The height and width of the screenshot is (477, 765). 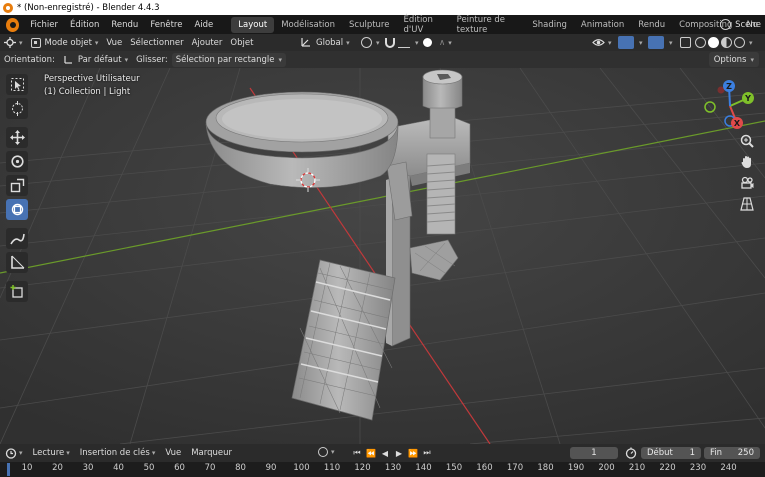 What do you see at coordinates (17, 84) in the screenshot?
I see `select-box-tool` at bounding box center [17, 84].